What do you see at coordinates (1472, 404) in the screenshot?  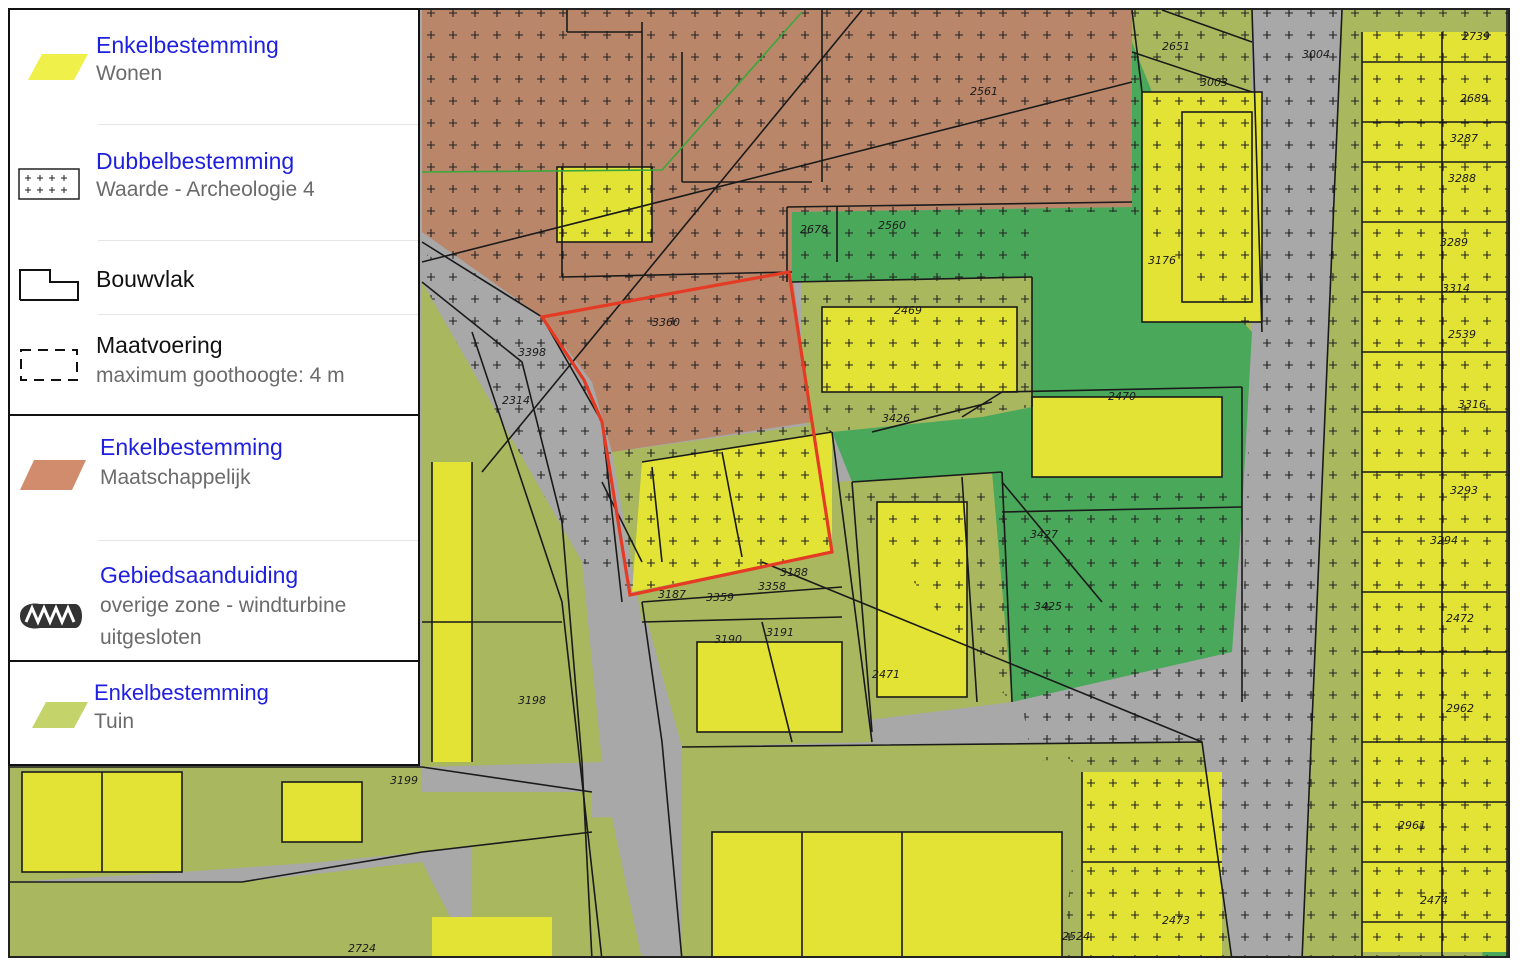 I see `parcel-number: 3316` at bounding box center [1472, 404].